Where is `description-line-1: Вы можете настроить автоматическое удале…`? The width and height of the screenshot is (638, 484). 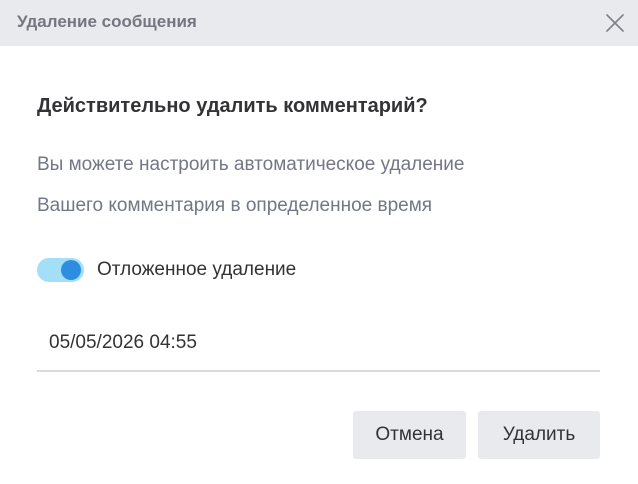 description-line-1: Вы можете настроить автоматическое удале… is located at coordinates (251, 164).